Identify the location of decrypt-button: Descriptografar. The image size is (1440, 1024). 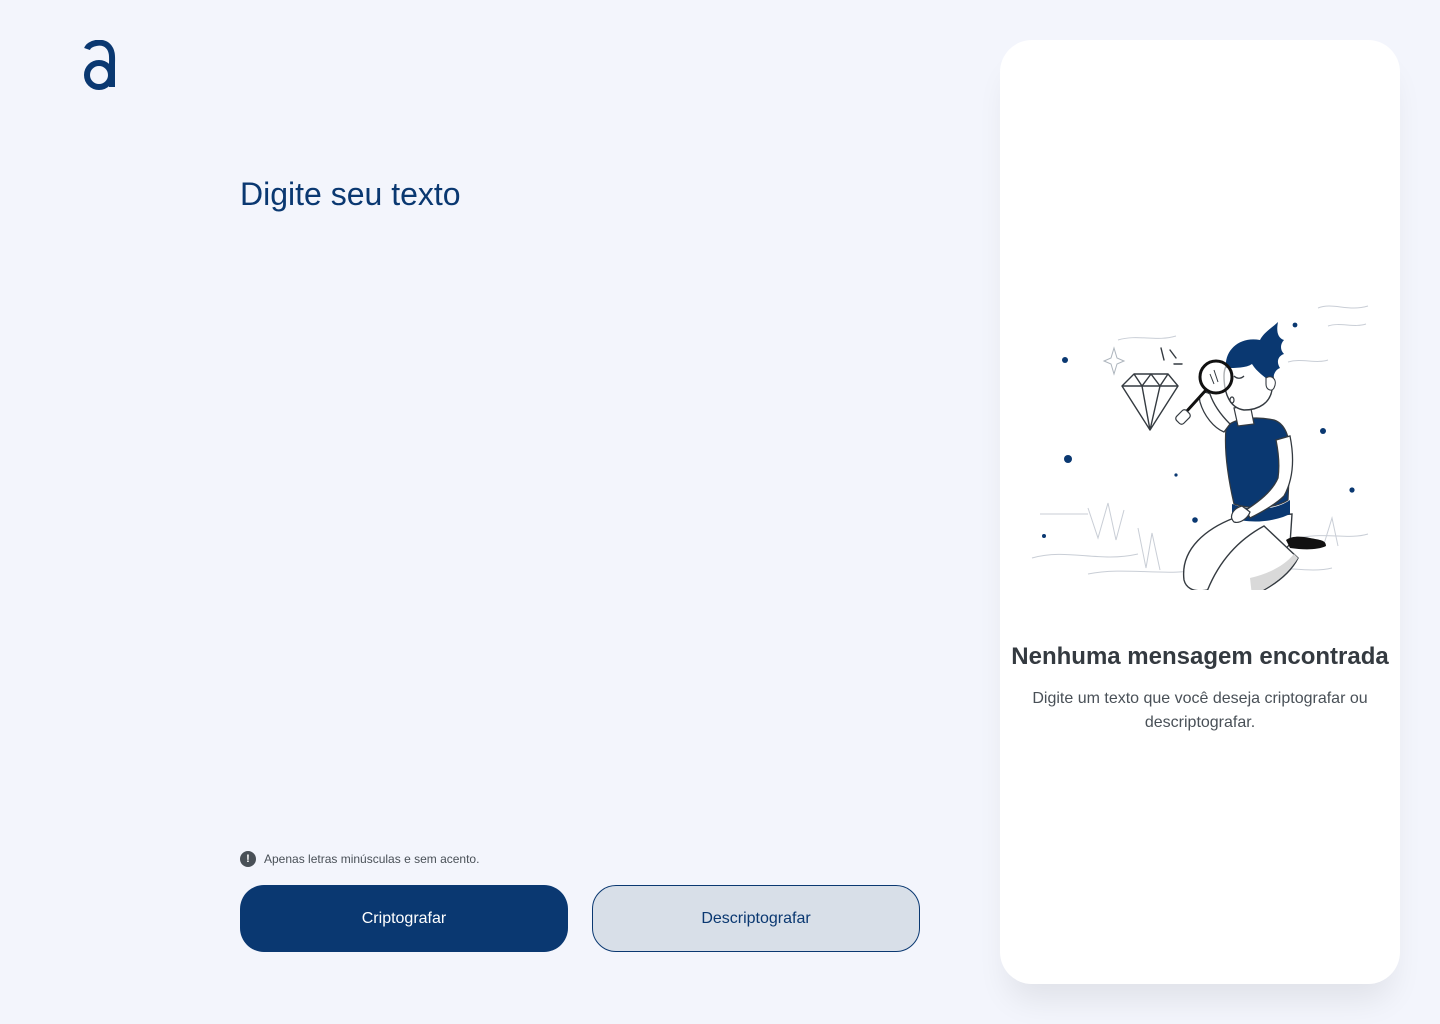
(756, 918).